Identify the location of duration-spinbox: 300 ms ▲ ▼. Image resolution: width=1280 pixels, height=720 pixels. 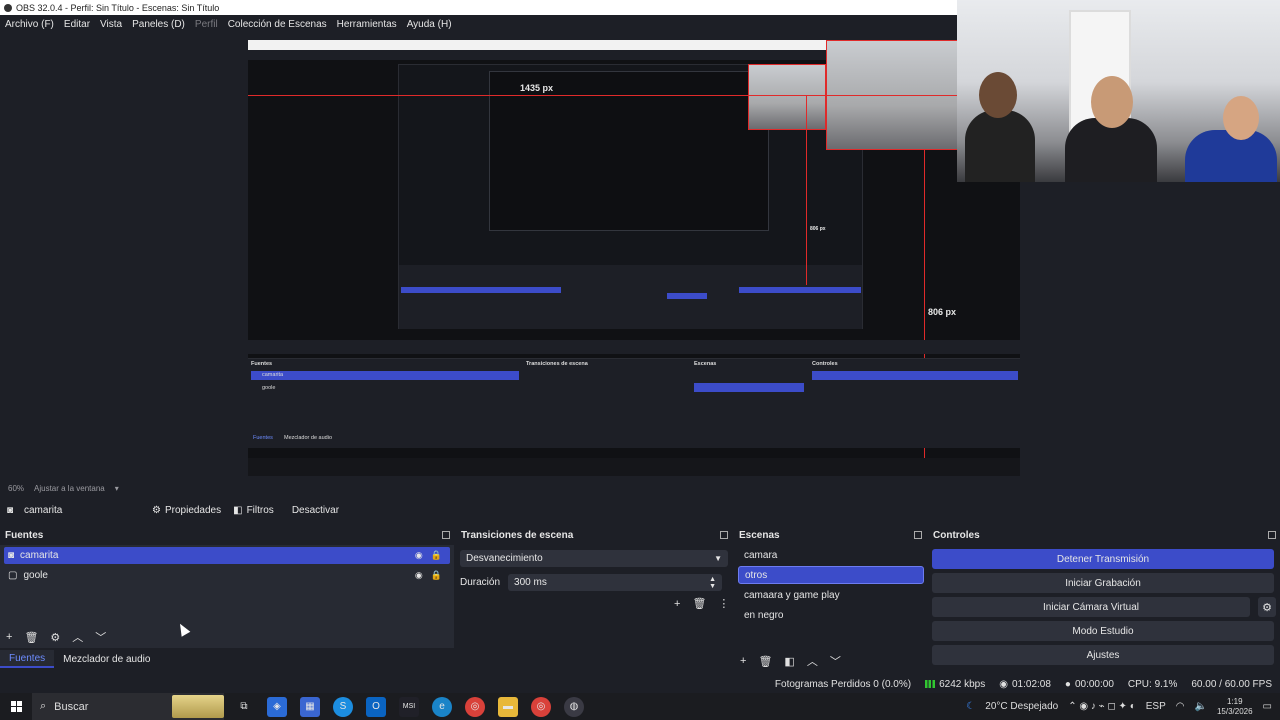
(615, 582).